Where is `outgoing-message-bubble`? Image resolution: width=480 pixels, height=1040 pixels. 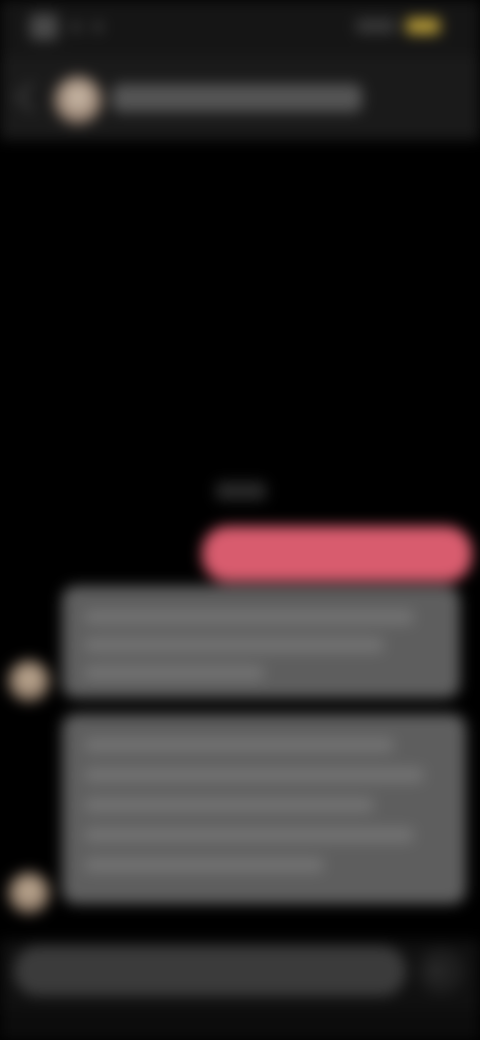
outgoing-message-bubble is located at coordinates (337, 554).